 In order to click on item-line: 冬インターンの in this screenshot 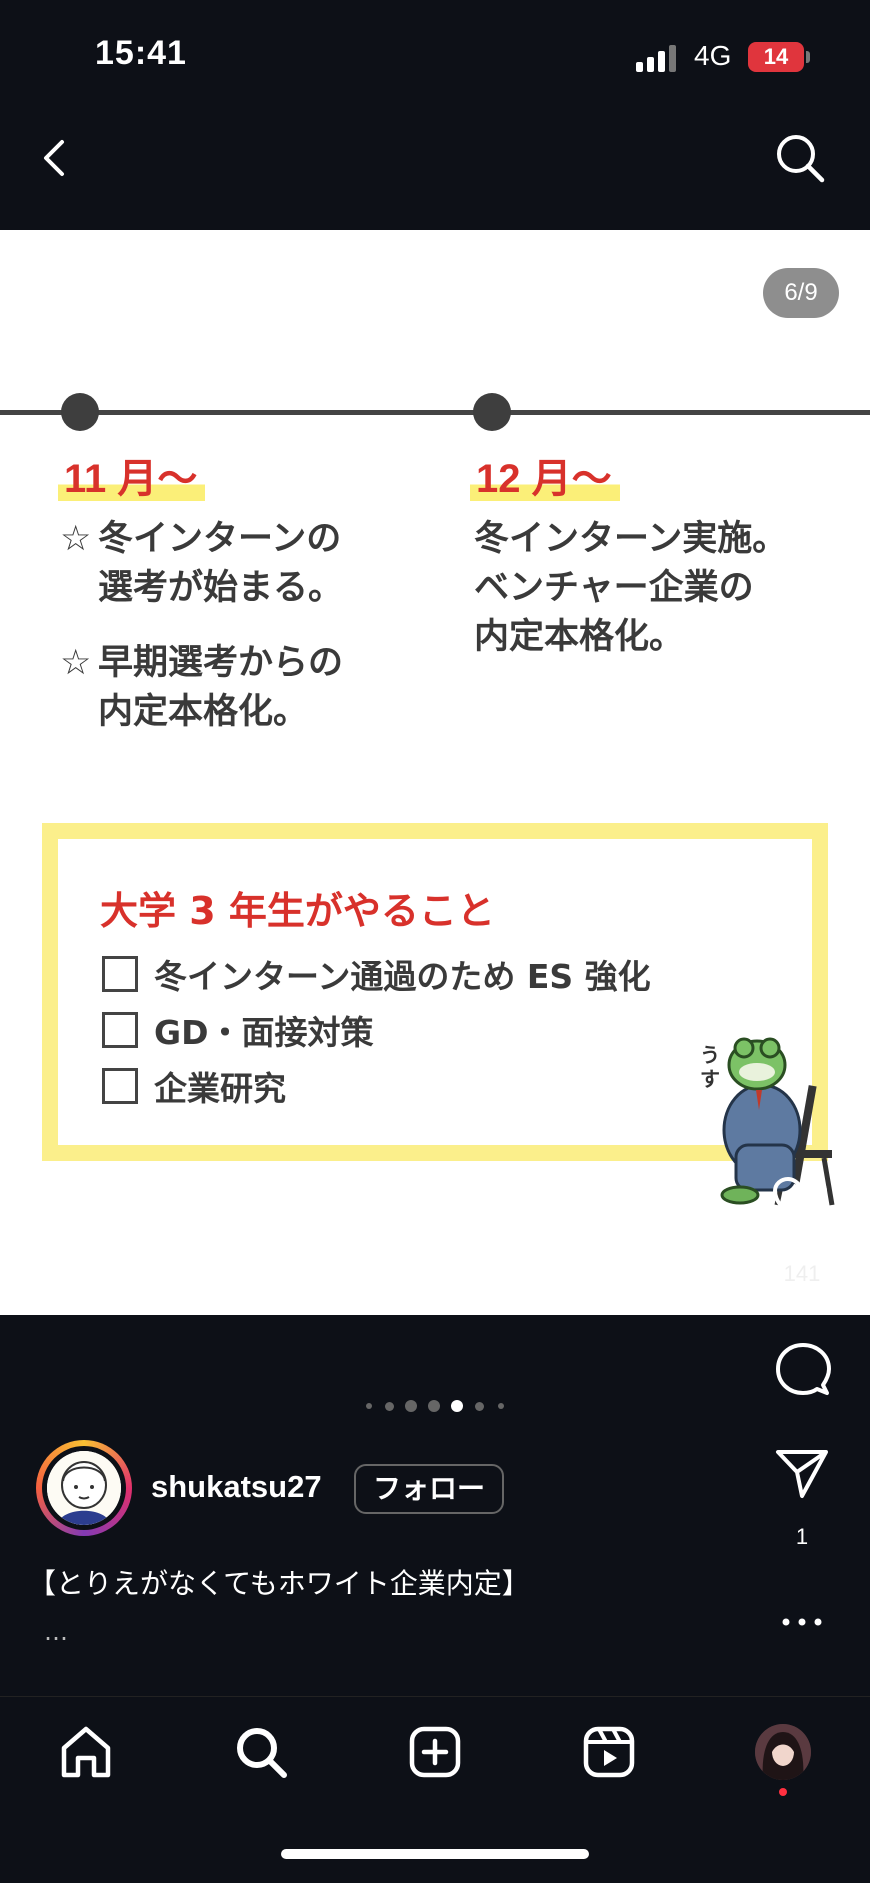, I will do `click(220, 539)`.